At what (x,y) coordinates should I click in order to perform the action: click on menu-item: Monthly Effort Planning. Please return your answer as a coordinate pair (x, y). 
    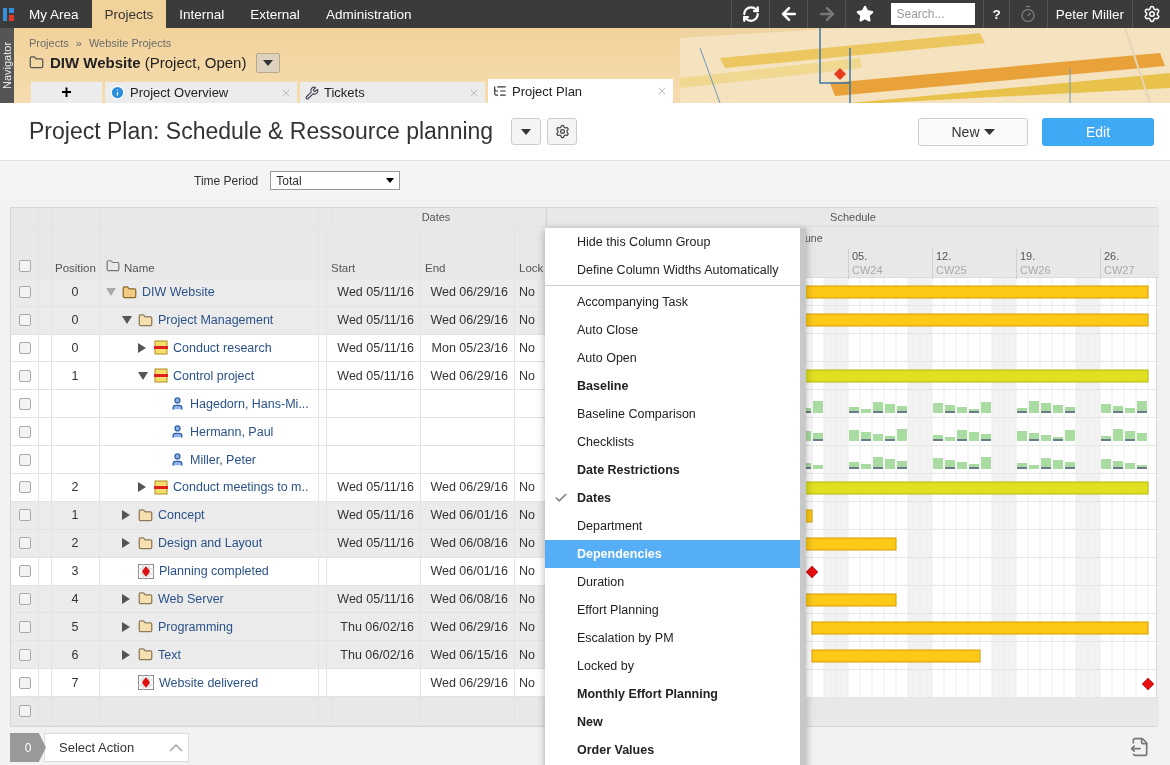
    Looking at the image, I should click on (672, 694).